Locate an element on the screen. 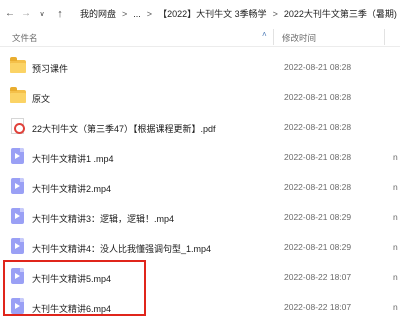 This screenshot has width=400, height=320. breadcrumb-item-current-folder: 2022大刊牛文第三季（暑期) is located at coordinates (340, 13).